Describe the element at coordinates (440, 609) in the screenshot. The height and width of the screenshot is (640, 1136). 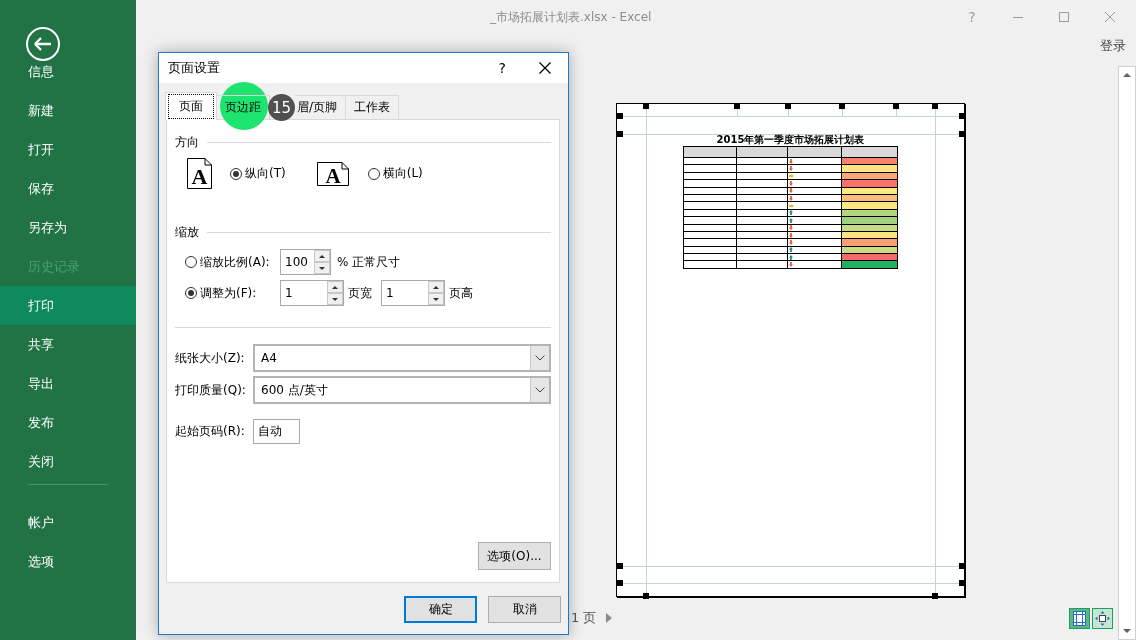
I see `dialog-button: 确定` at that location.